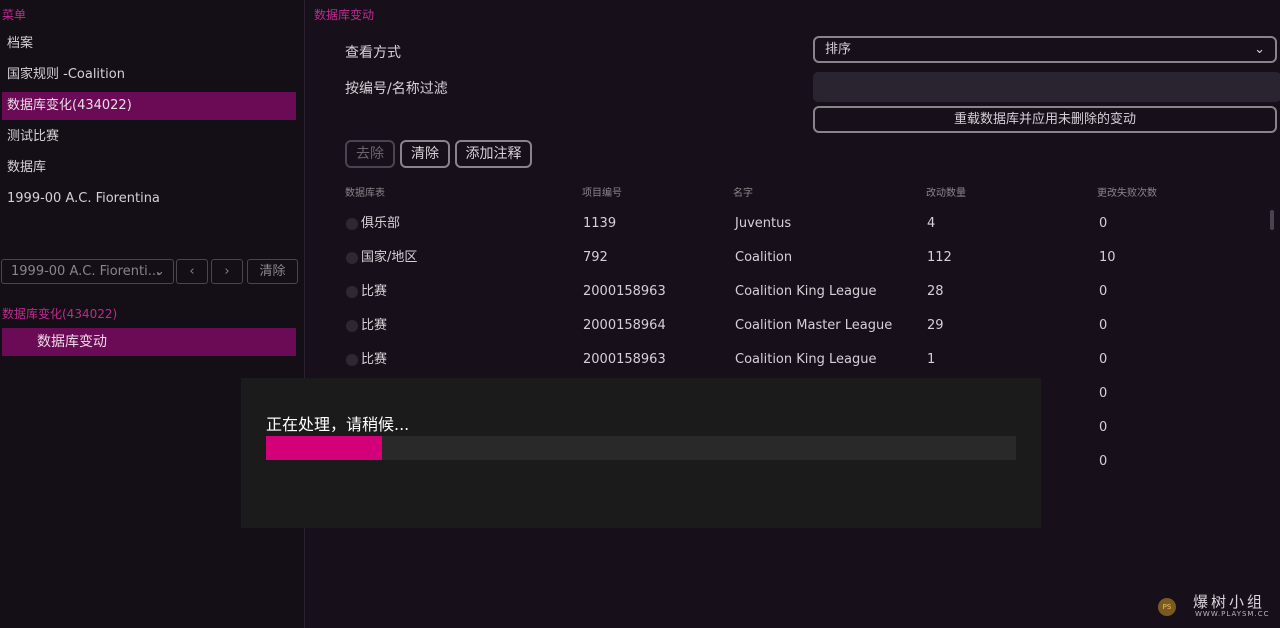  What do you see at coordinates (1232, 614) in the screenshot?
I see `watermark-url: WWW.PLAYSM.CC` at bounding box center [1232, 614].